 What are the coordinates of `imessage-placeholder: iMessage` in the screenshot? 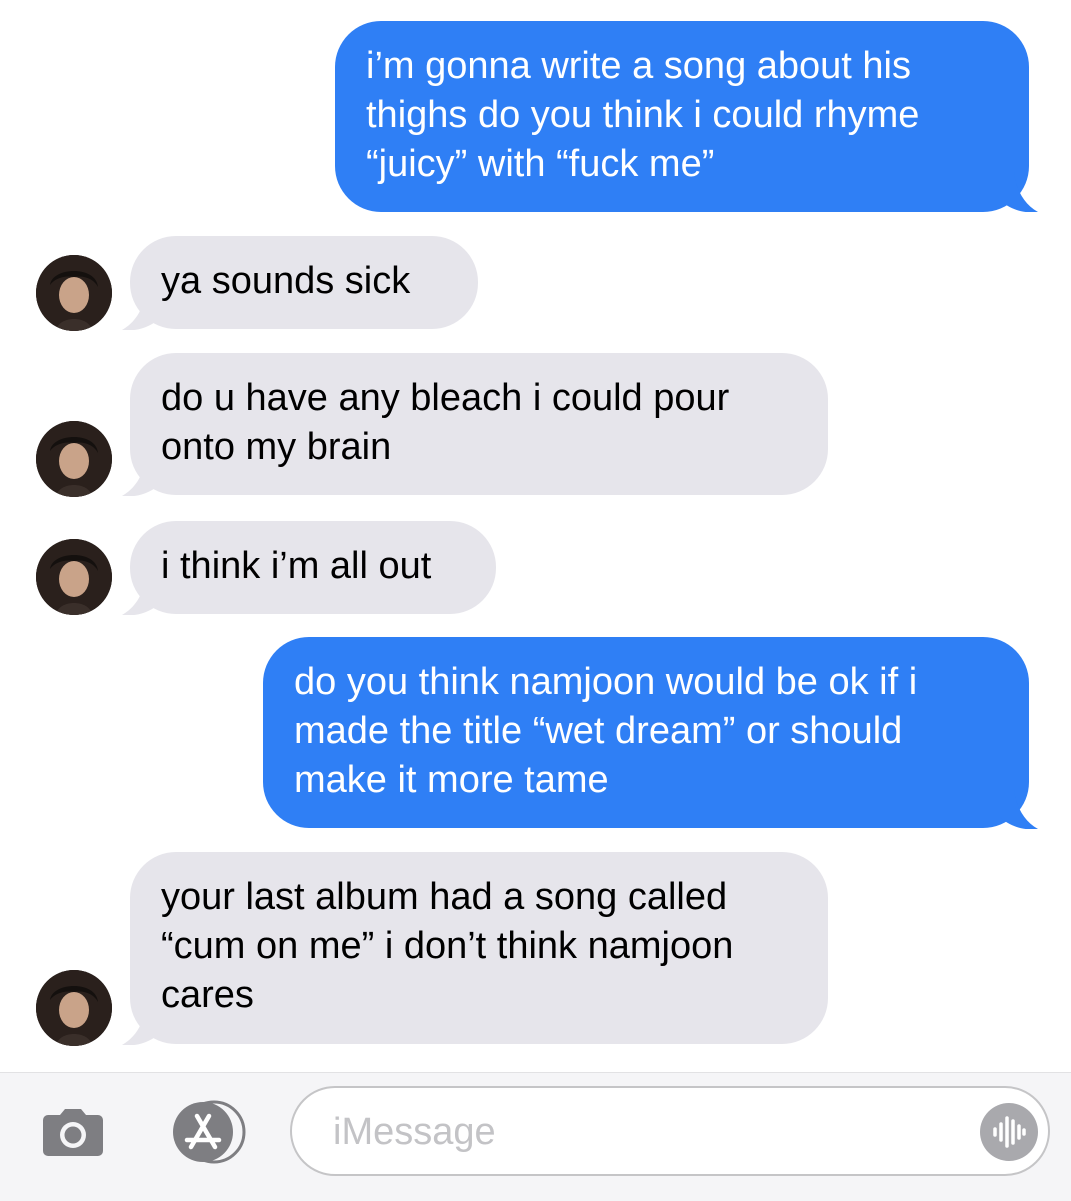 It's located at (414, 1132).